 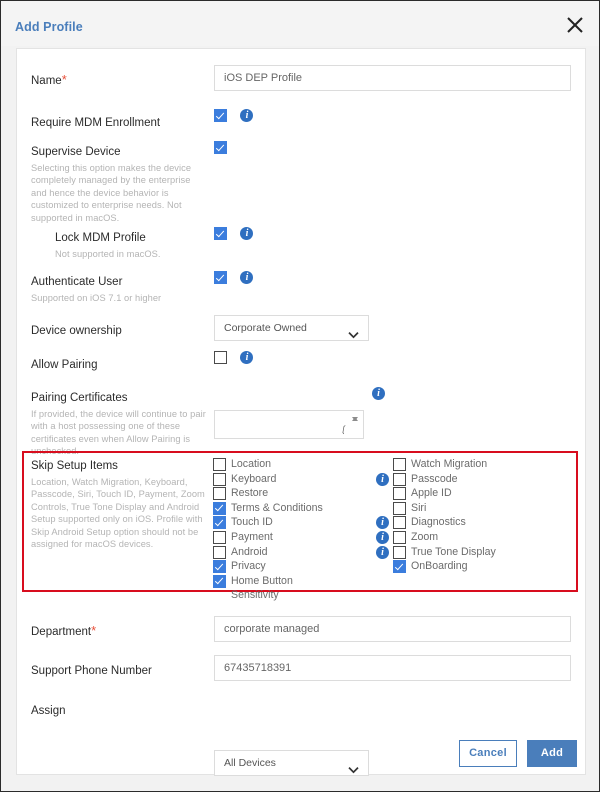 What do you see at coordinates (247, 357) in the screenshot?
I see `allow-pairing-info-icon: i` at bounding box center [247, 357].